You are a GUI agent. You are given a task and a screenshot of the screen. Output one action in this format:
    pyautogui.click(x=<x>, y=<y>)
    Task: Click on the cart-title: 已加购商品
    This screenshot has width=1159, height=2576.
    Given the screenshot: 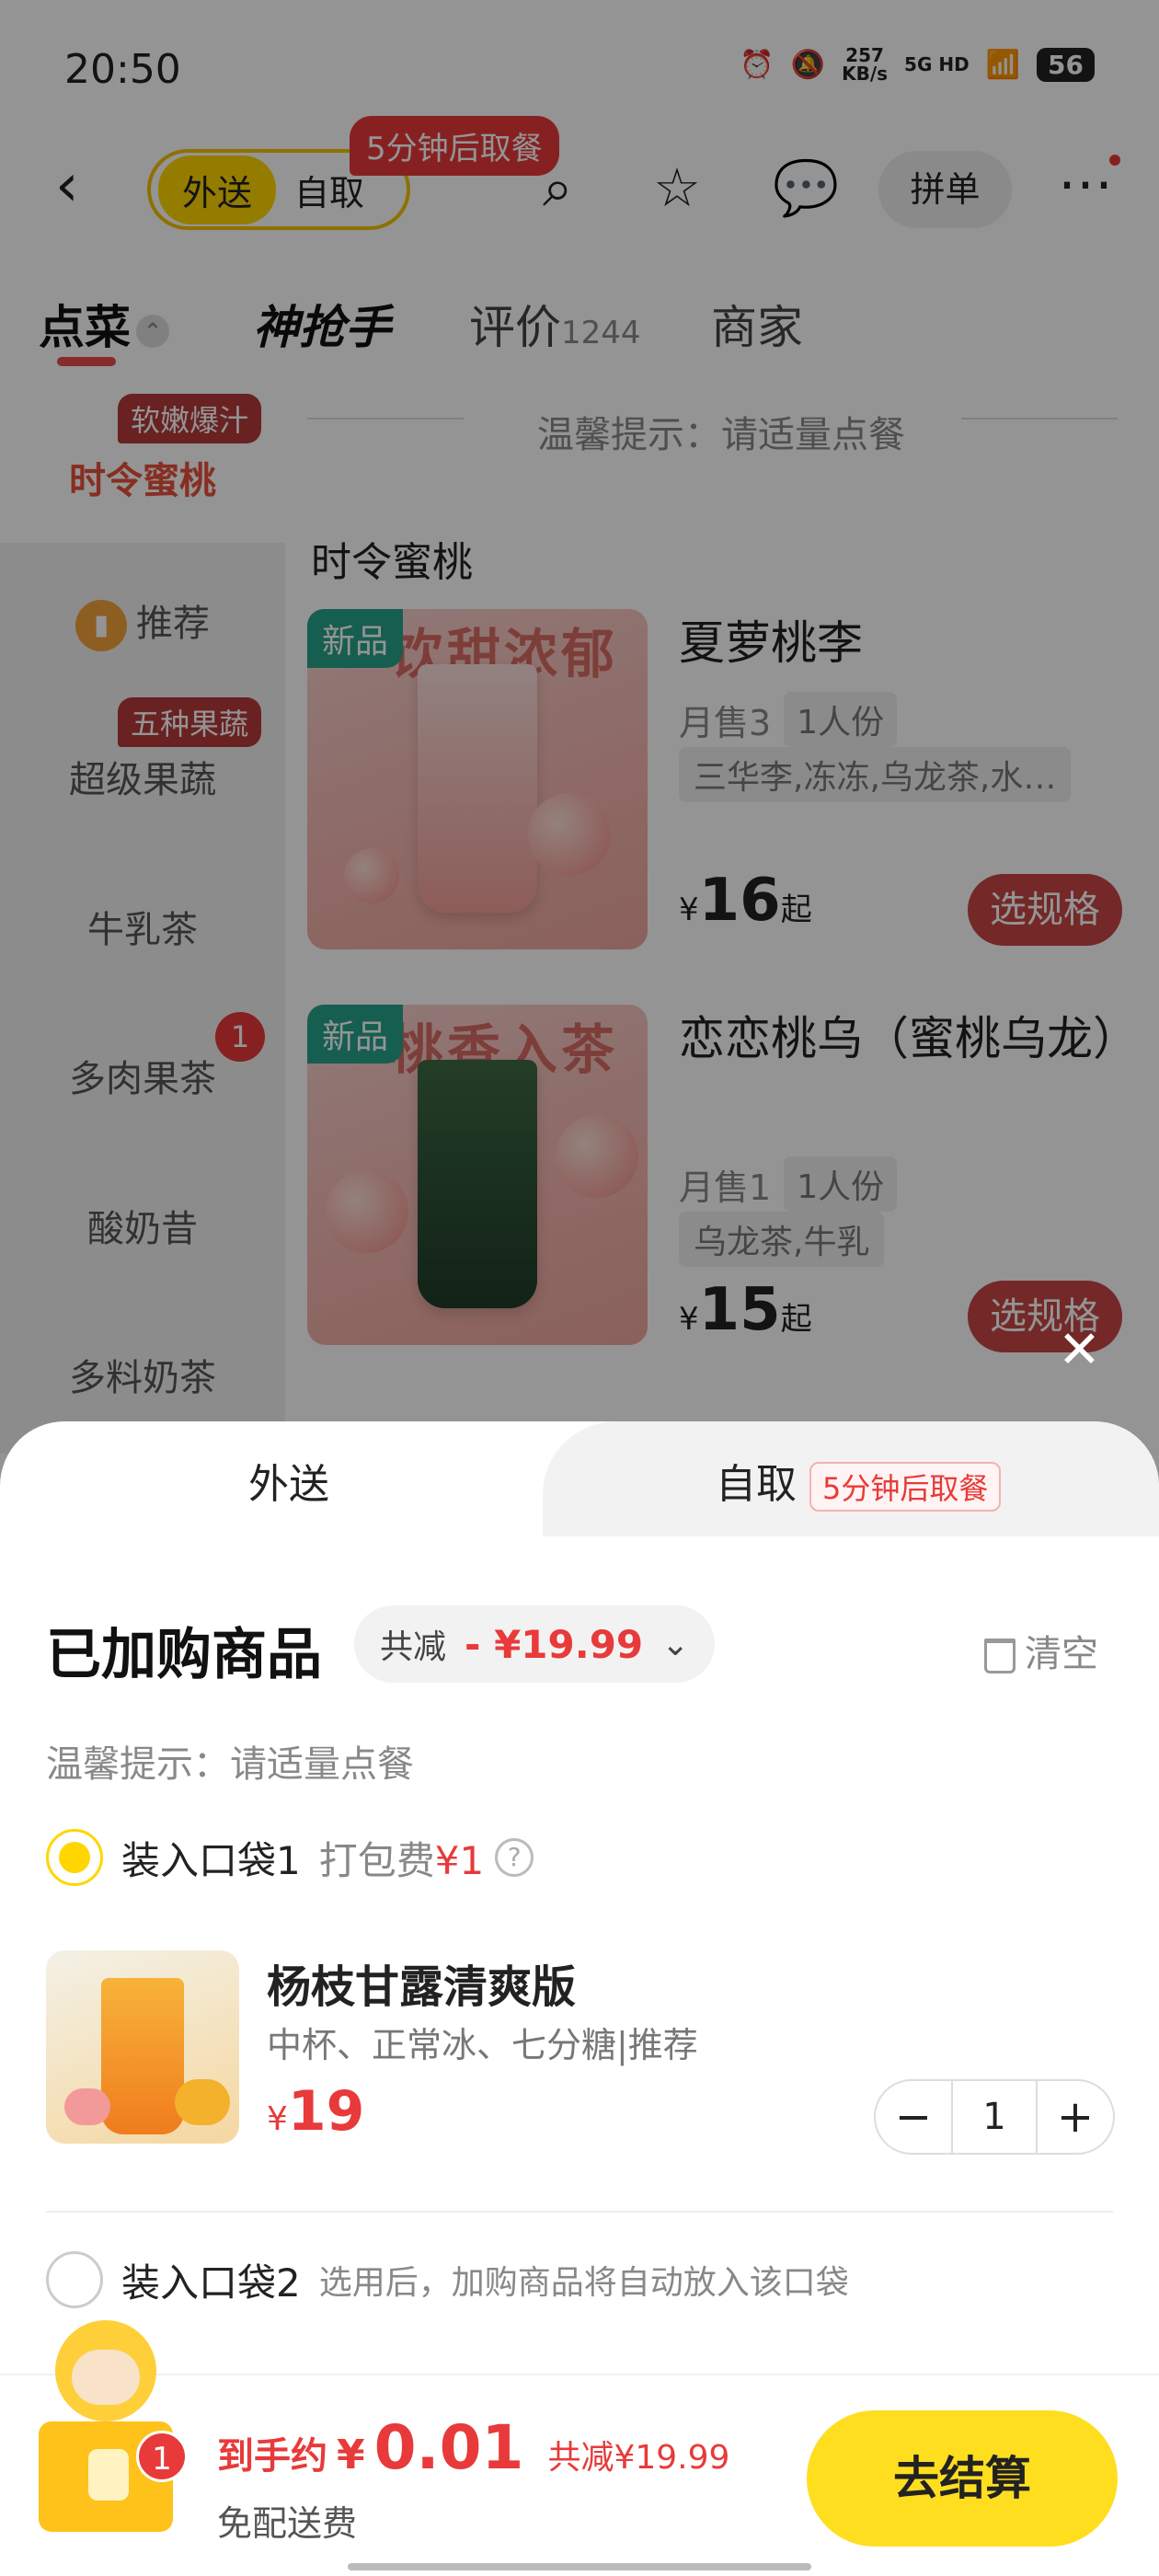 What is the action you would take?
    pyautogui.click(x=184, y=1655)
    